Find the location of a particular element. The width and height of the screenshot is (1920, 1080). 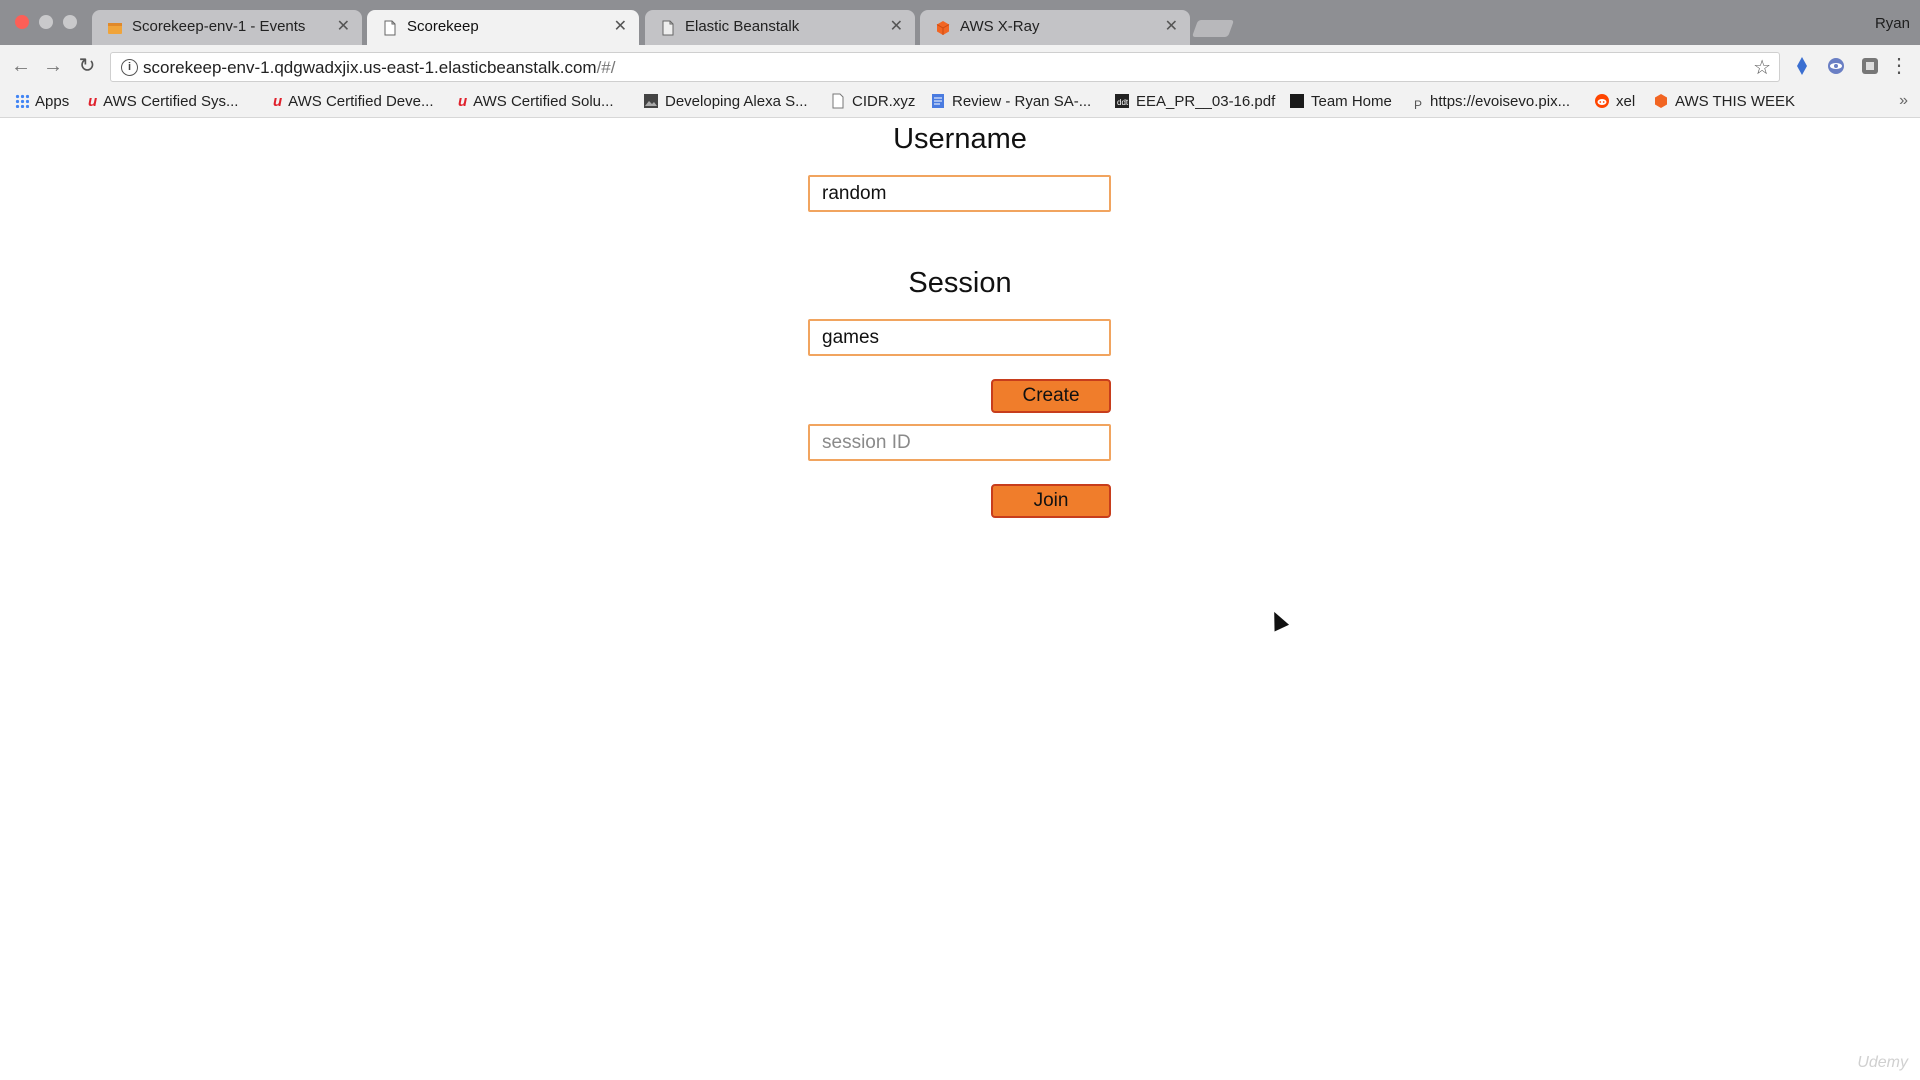

forward-arrow-icon: → is located at coordinates (53, 66).